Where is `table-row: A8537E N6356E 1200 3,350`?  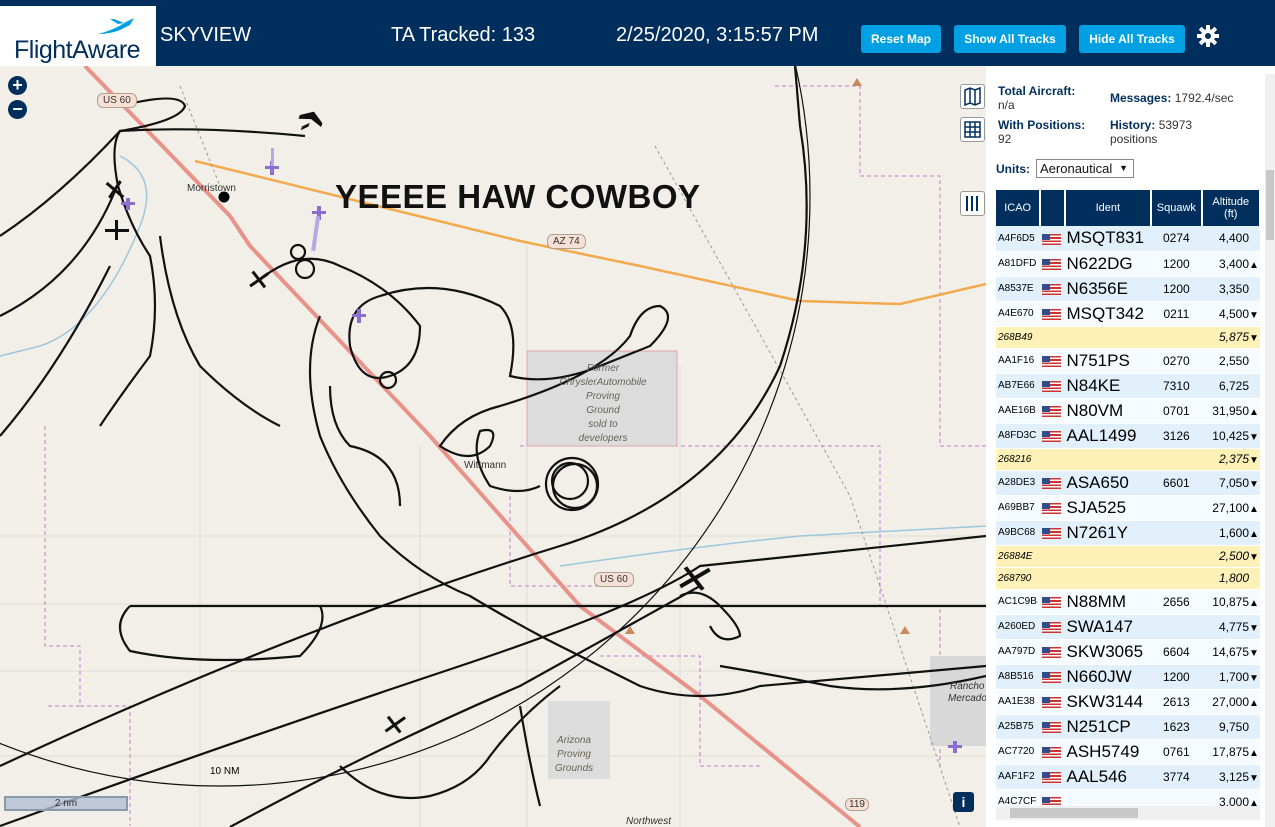
table-row: A8537E N6356E 1200 3,350 is located at coordinates (1128, 289).